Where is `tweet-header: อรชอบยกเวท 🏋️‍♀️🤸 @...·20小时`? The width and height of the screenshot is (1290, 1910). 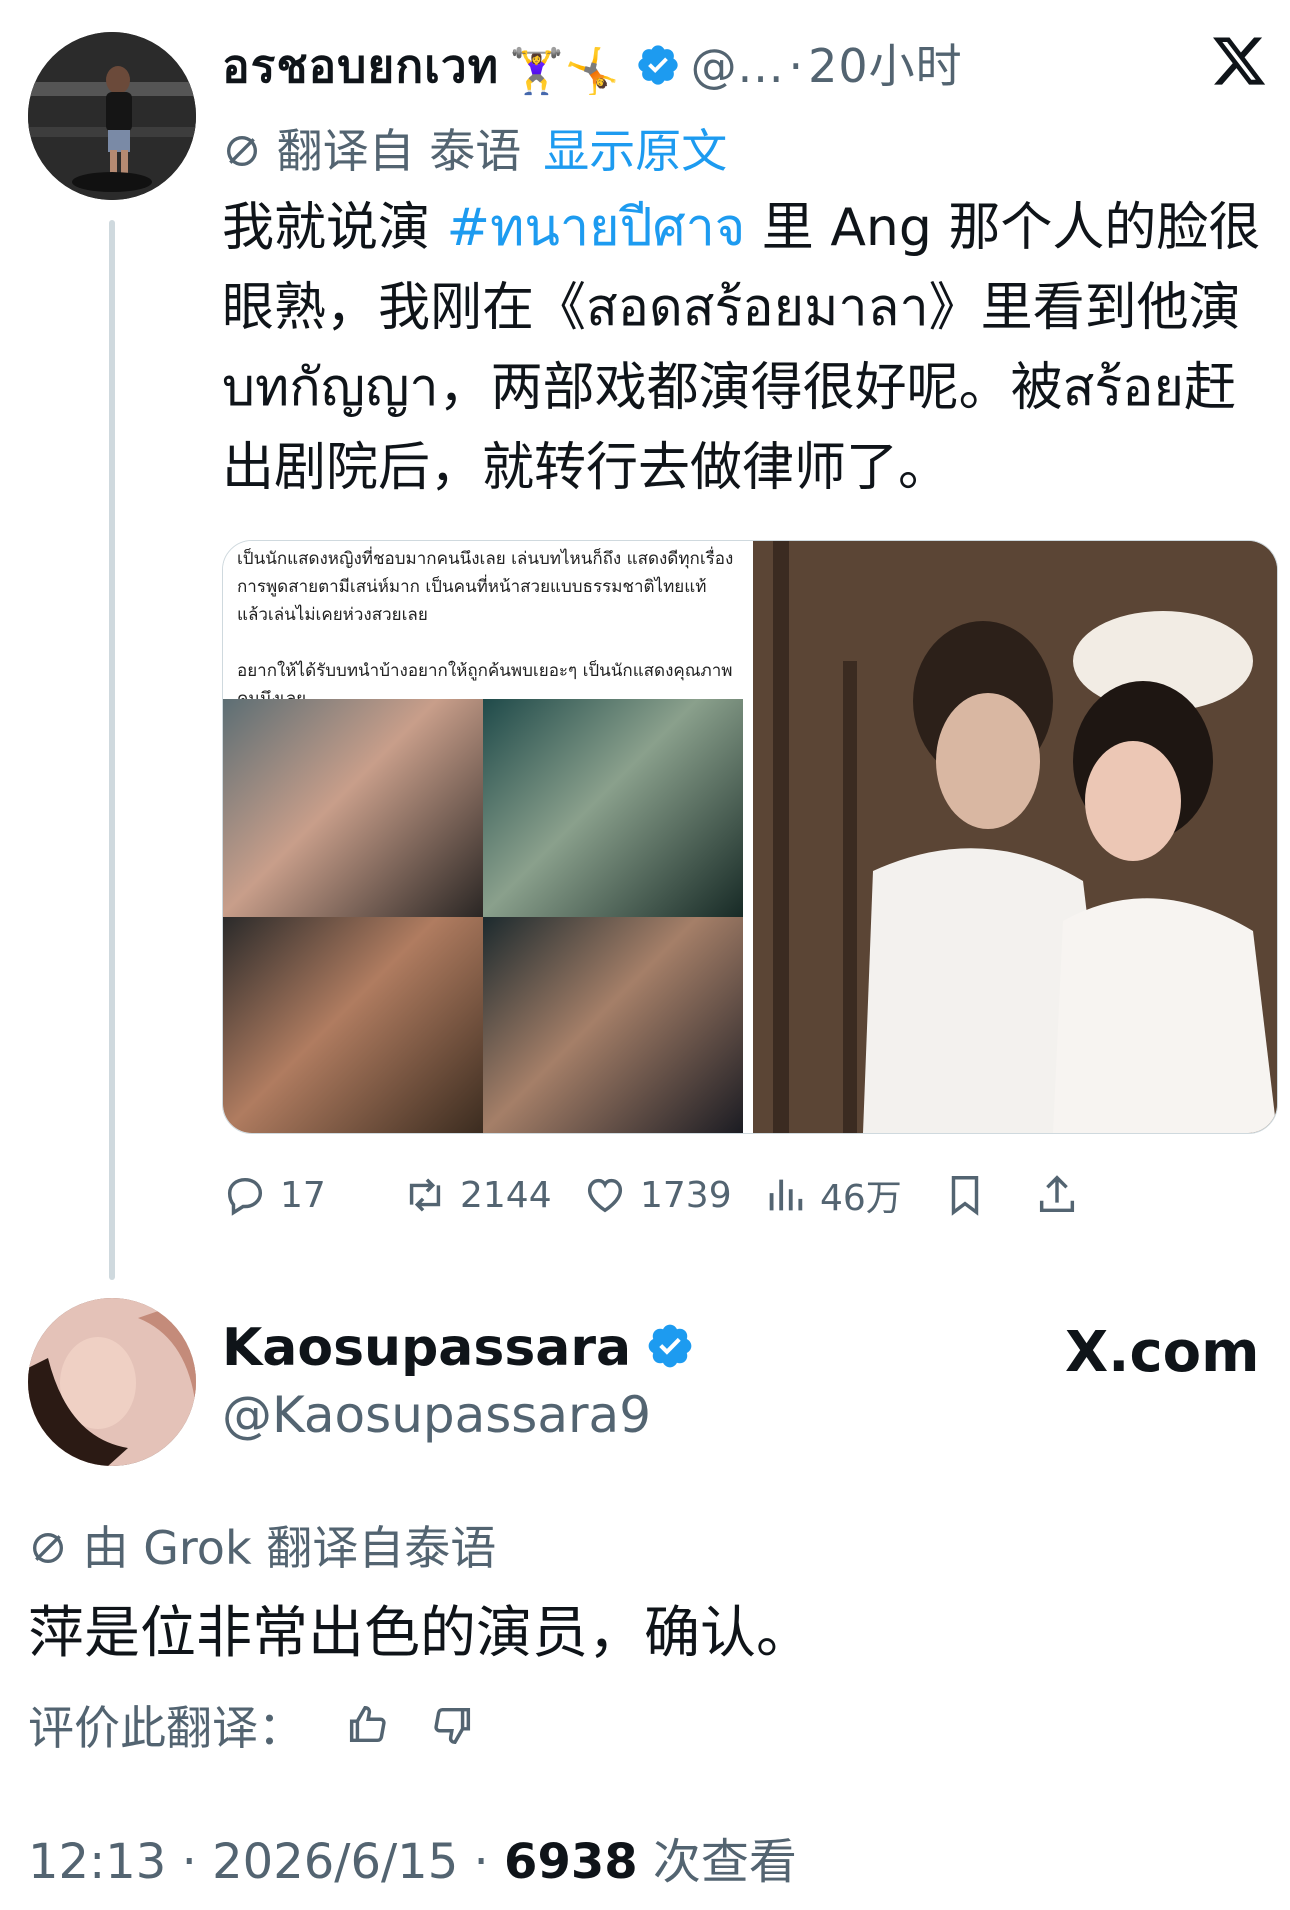 tweet-header: อรชอบยกเวท 🏋️‍♀️🤸 @...·20小时 is located at coordinates (592, 66).